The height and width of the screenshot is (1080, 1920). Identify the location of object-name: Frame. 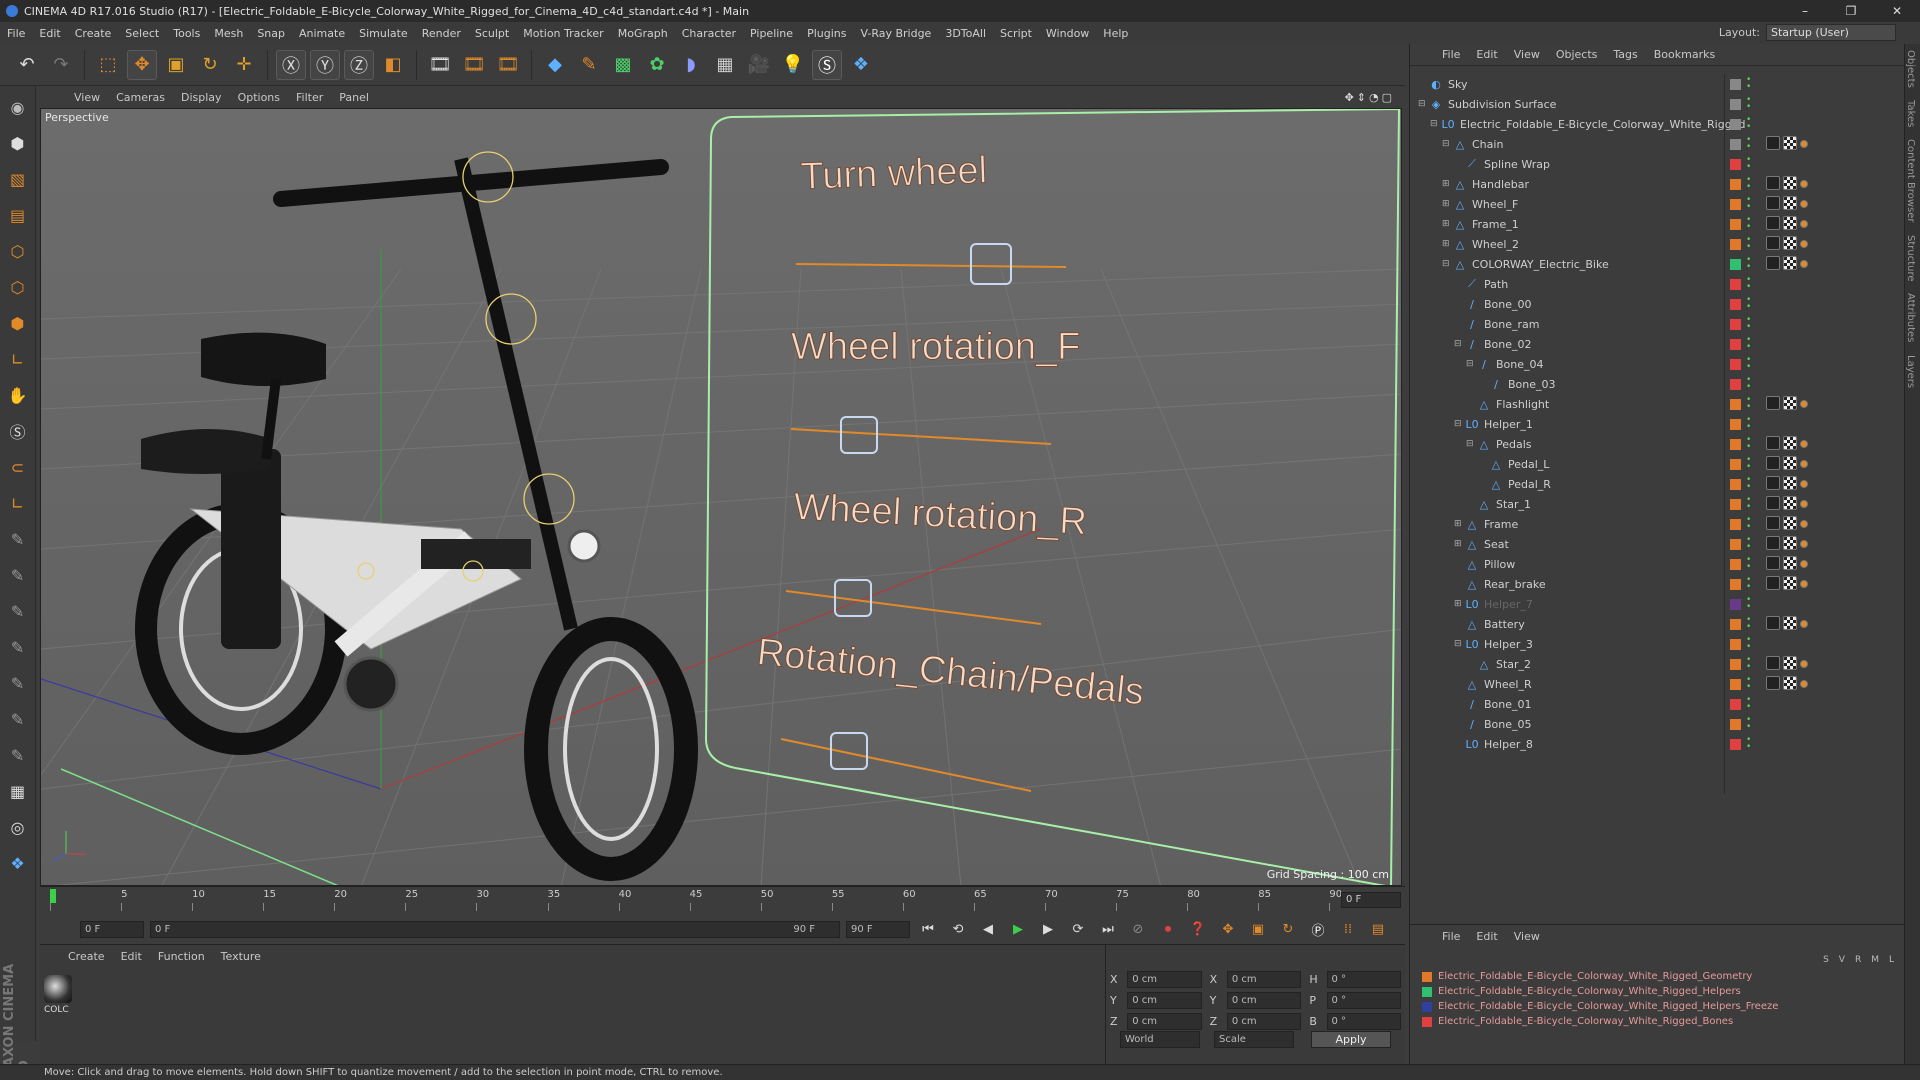
(1501, 524).